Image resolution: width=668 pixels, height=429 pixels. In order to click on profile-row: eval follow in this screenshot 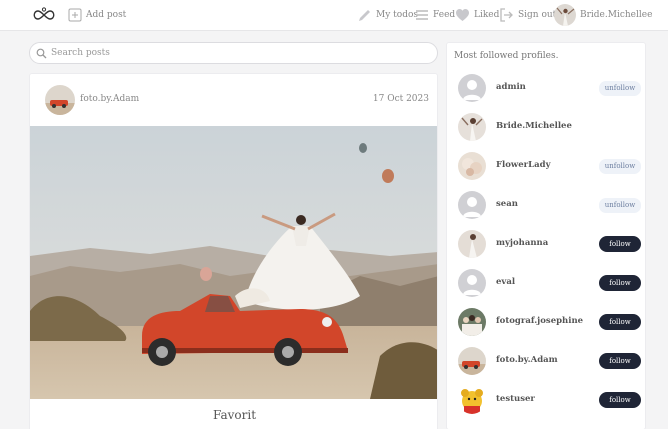, I will do `click(547, 285)`.